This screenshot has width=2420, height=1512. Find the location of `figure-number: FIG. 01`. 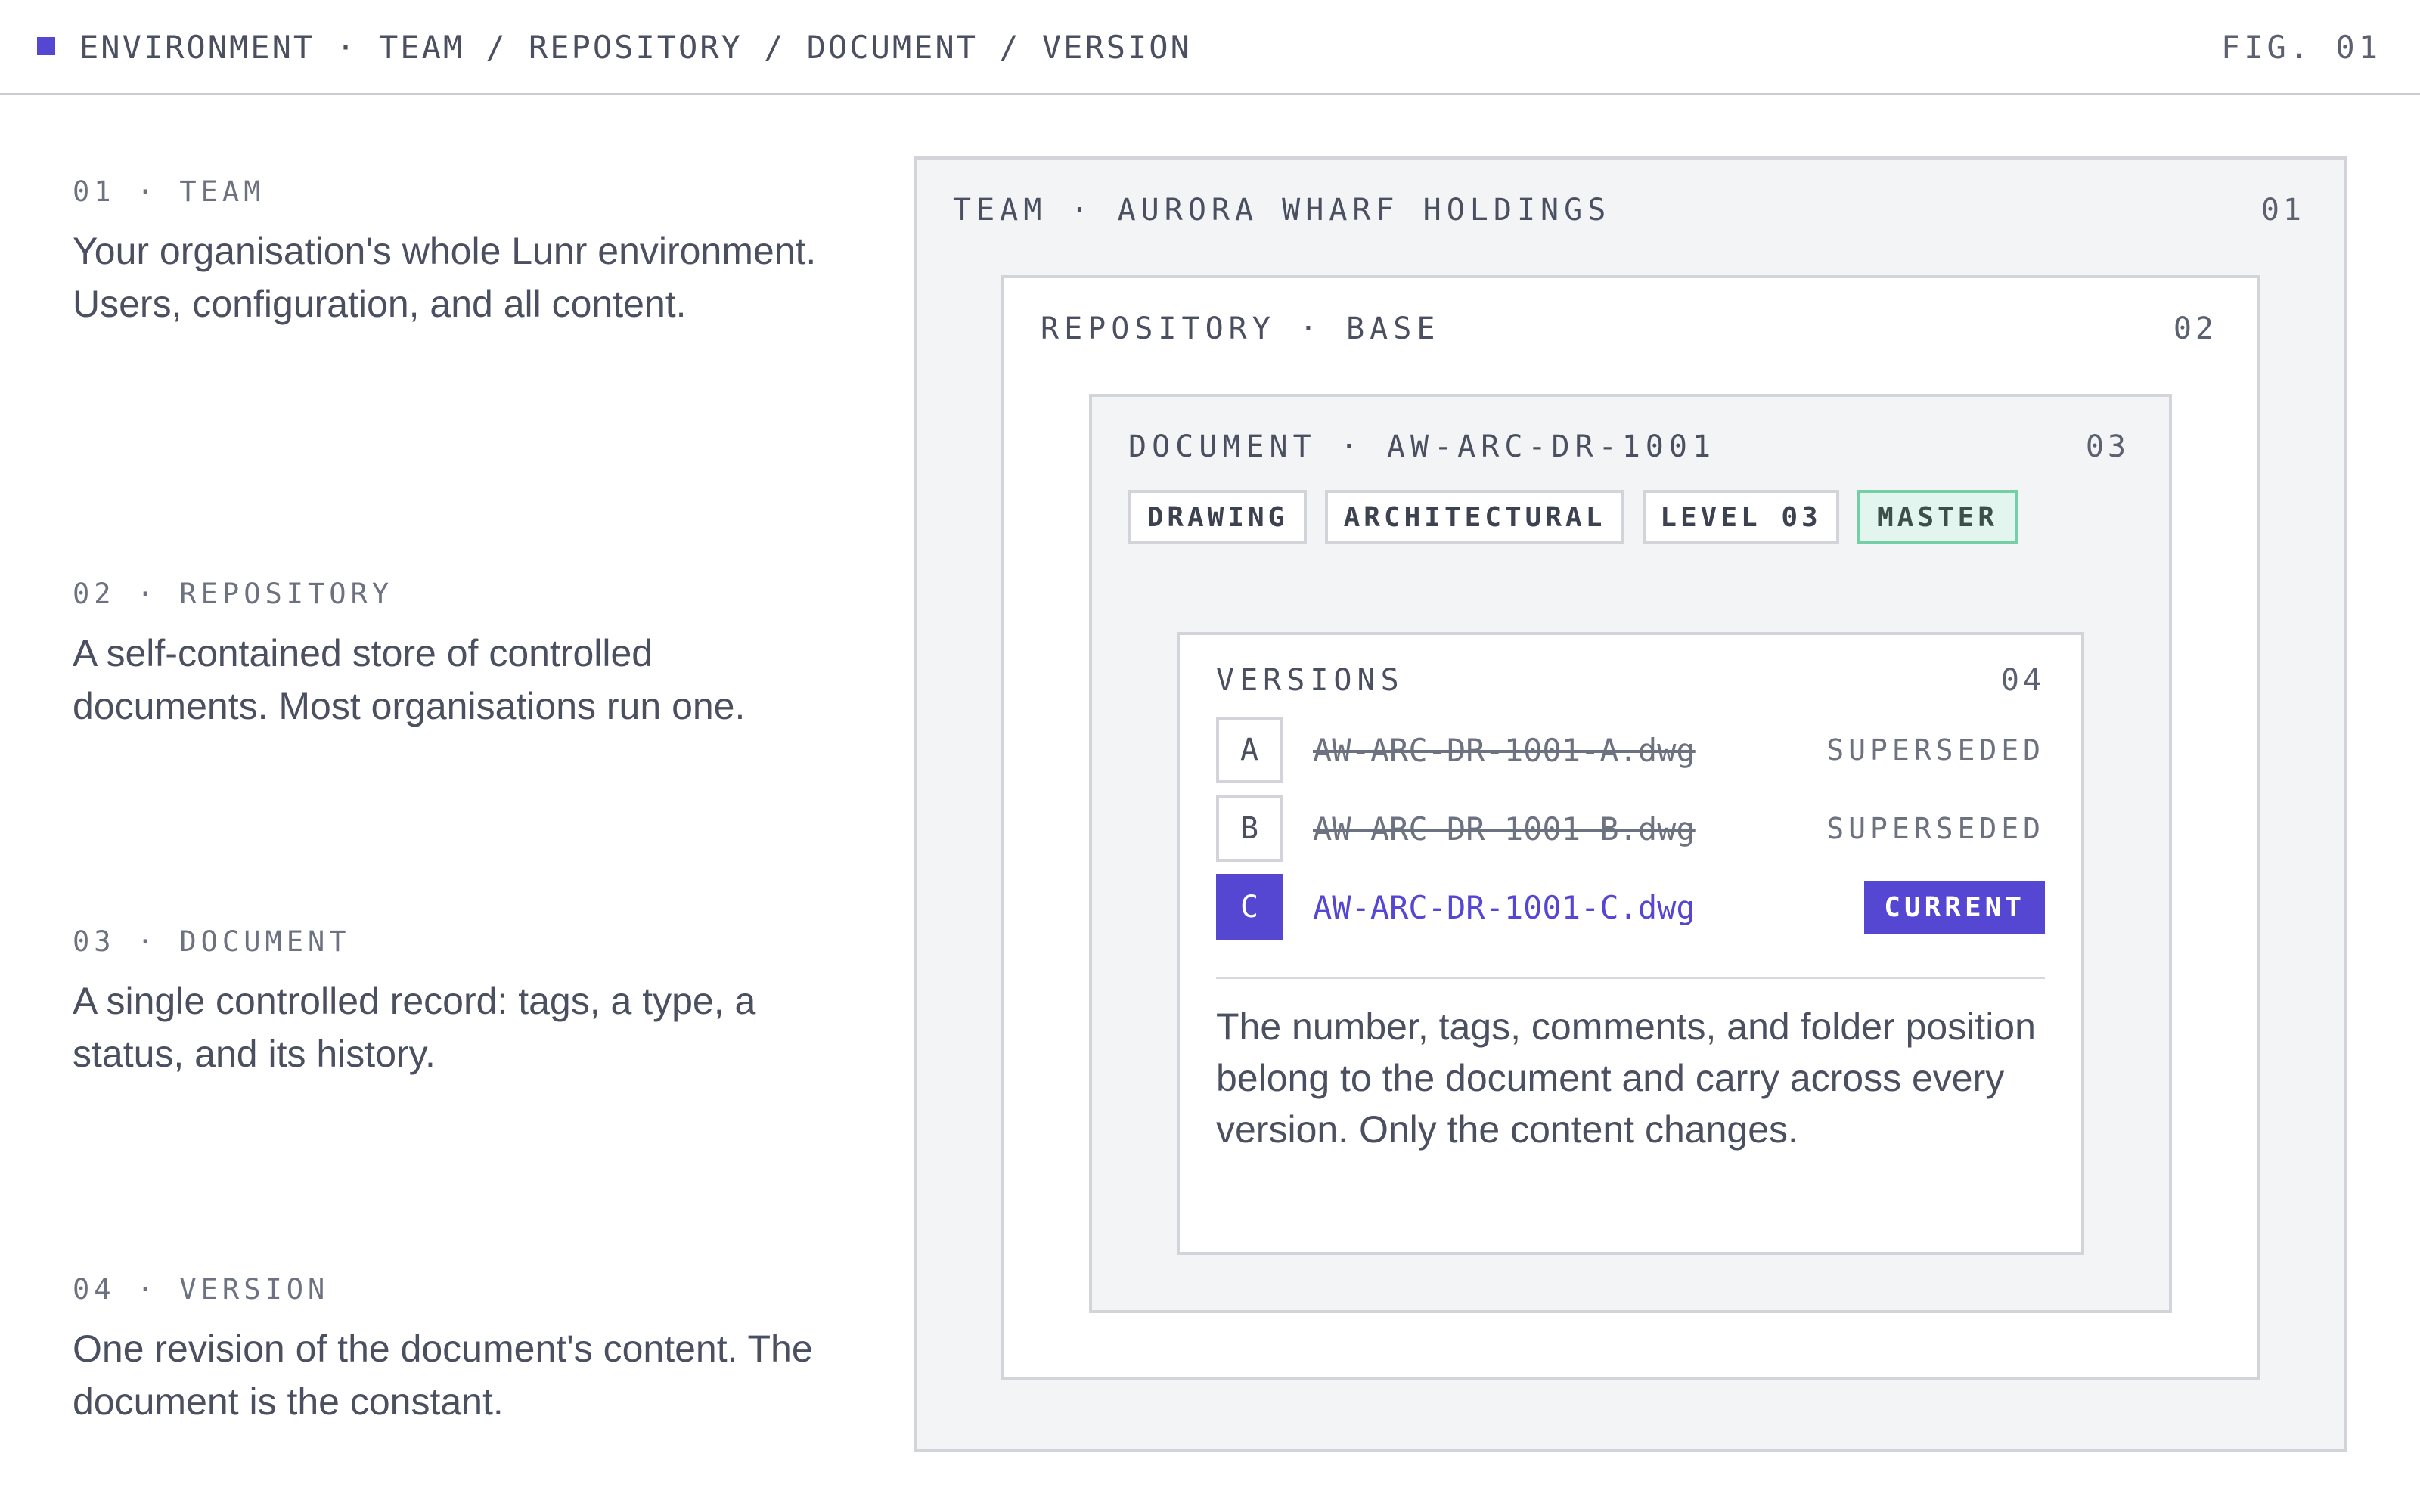

figure-number: FIG. 01 is located at coordinates (2300, 48).